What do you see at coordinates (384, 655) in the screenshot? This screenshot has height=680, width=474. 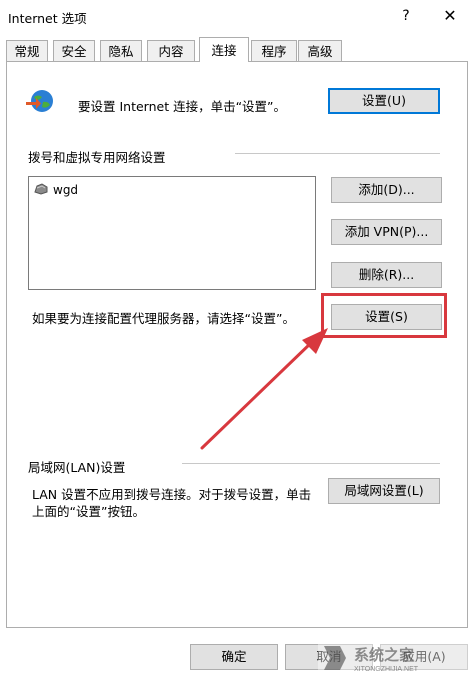 I see `svg-text: 系统之家` at bounding box center [384, 655].